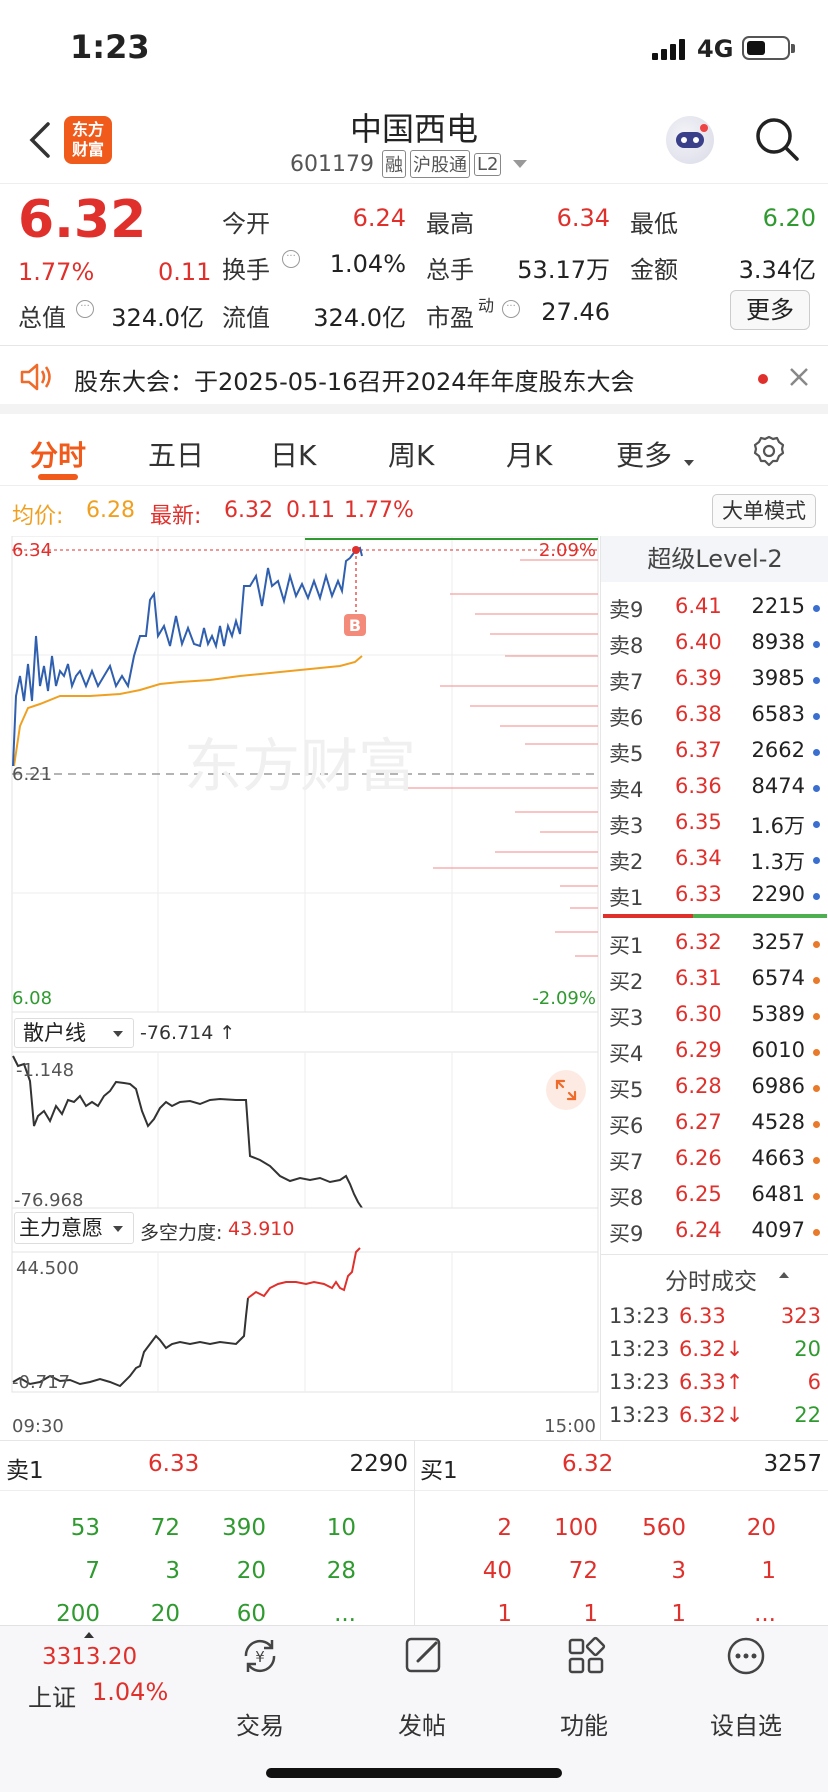  What do you see at coordinates (626, 982) in the screenshot?
I see `order-level-label: 买2` at bounding box center [626, 982].